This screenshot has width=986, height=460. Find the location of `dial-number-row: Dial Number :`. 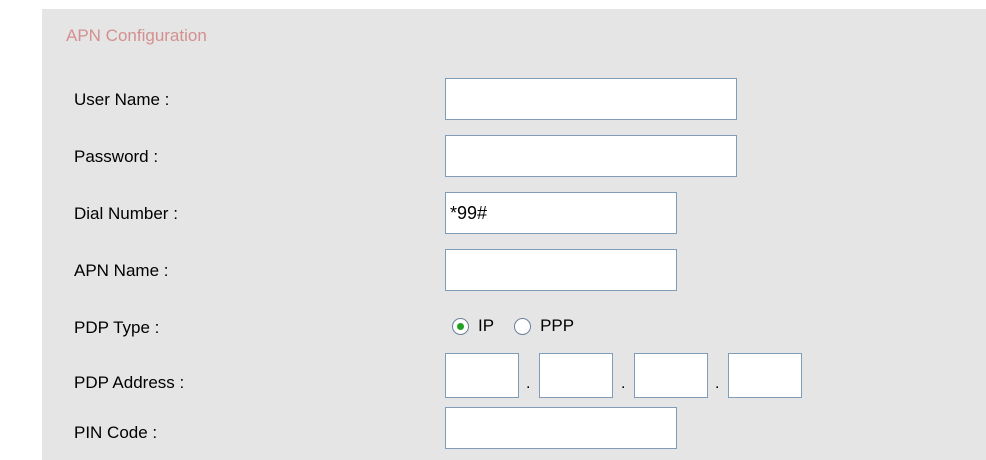

dial-number-row: Dial Number : is located at coordinates (514, 215).